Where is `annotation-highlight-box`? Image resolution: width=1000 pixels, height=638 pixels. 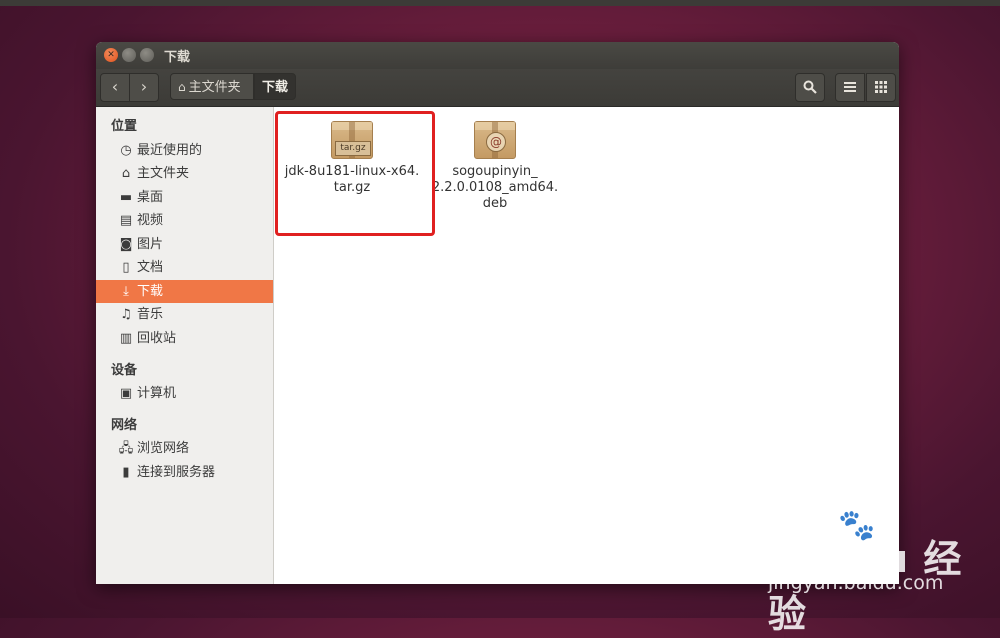
annotation-highlight-box is located at coordinates (355, 173).